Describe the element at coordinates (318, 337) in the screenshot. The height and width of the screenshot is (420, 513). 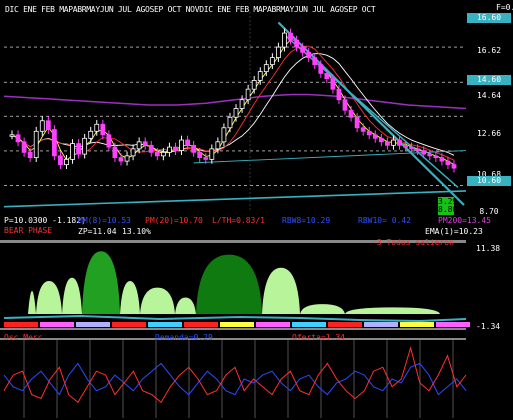
I see `supply-label: Oferta=1.34` at that location.